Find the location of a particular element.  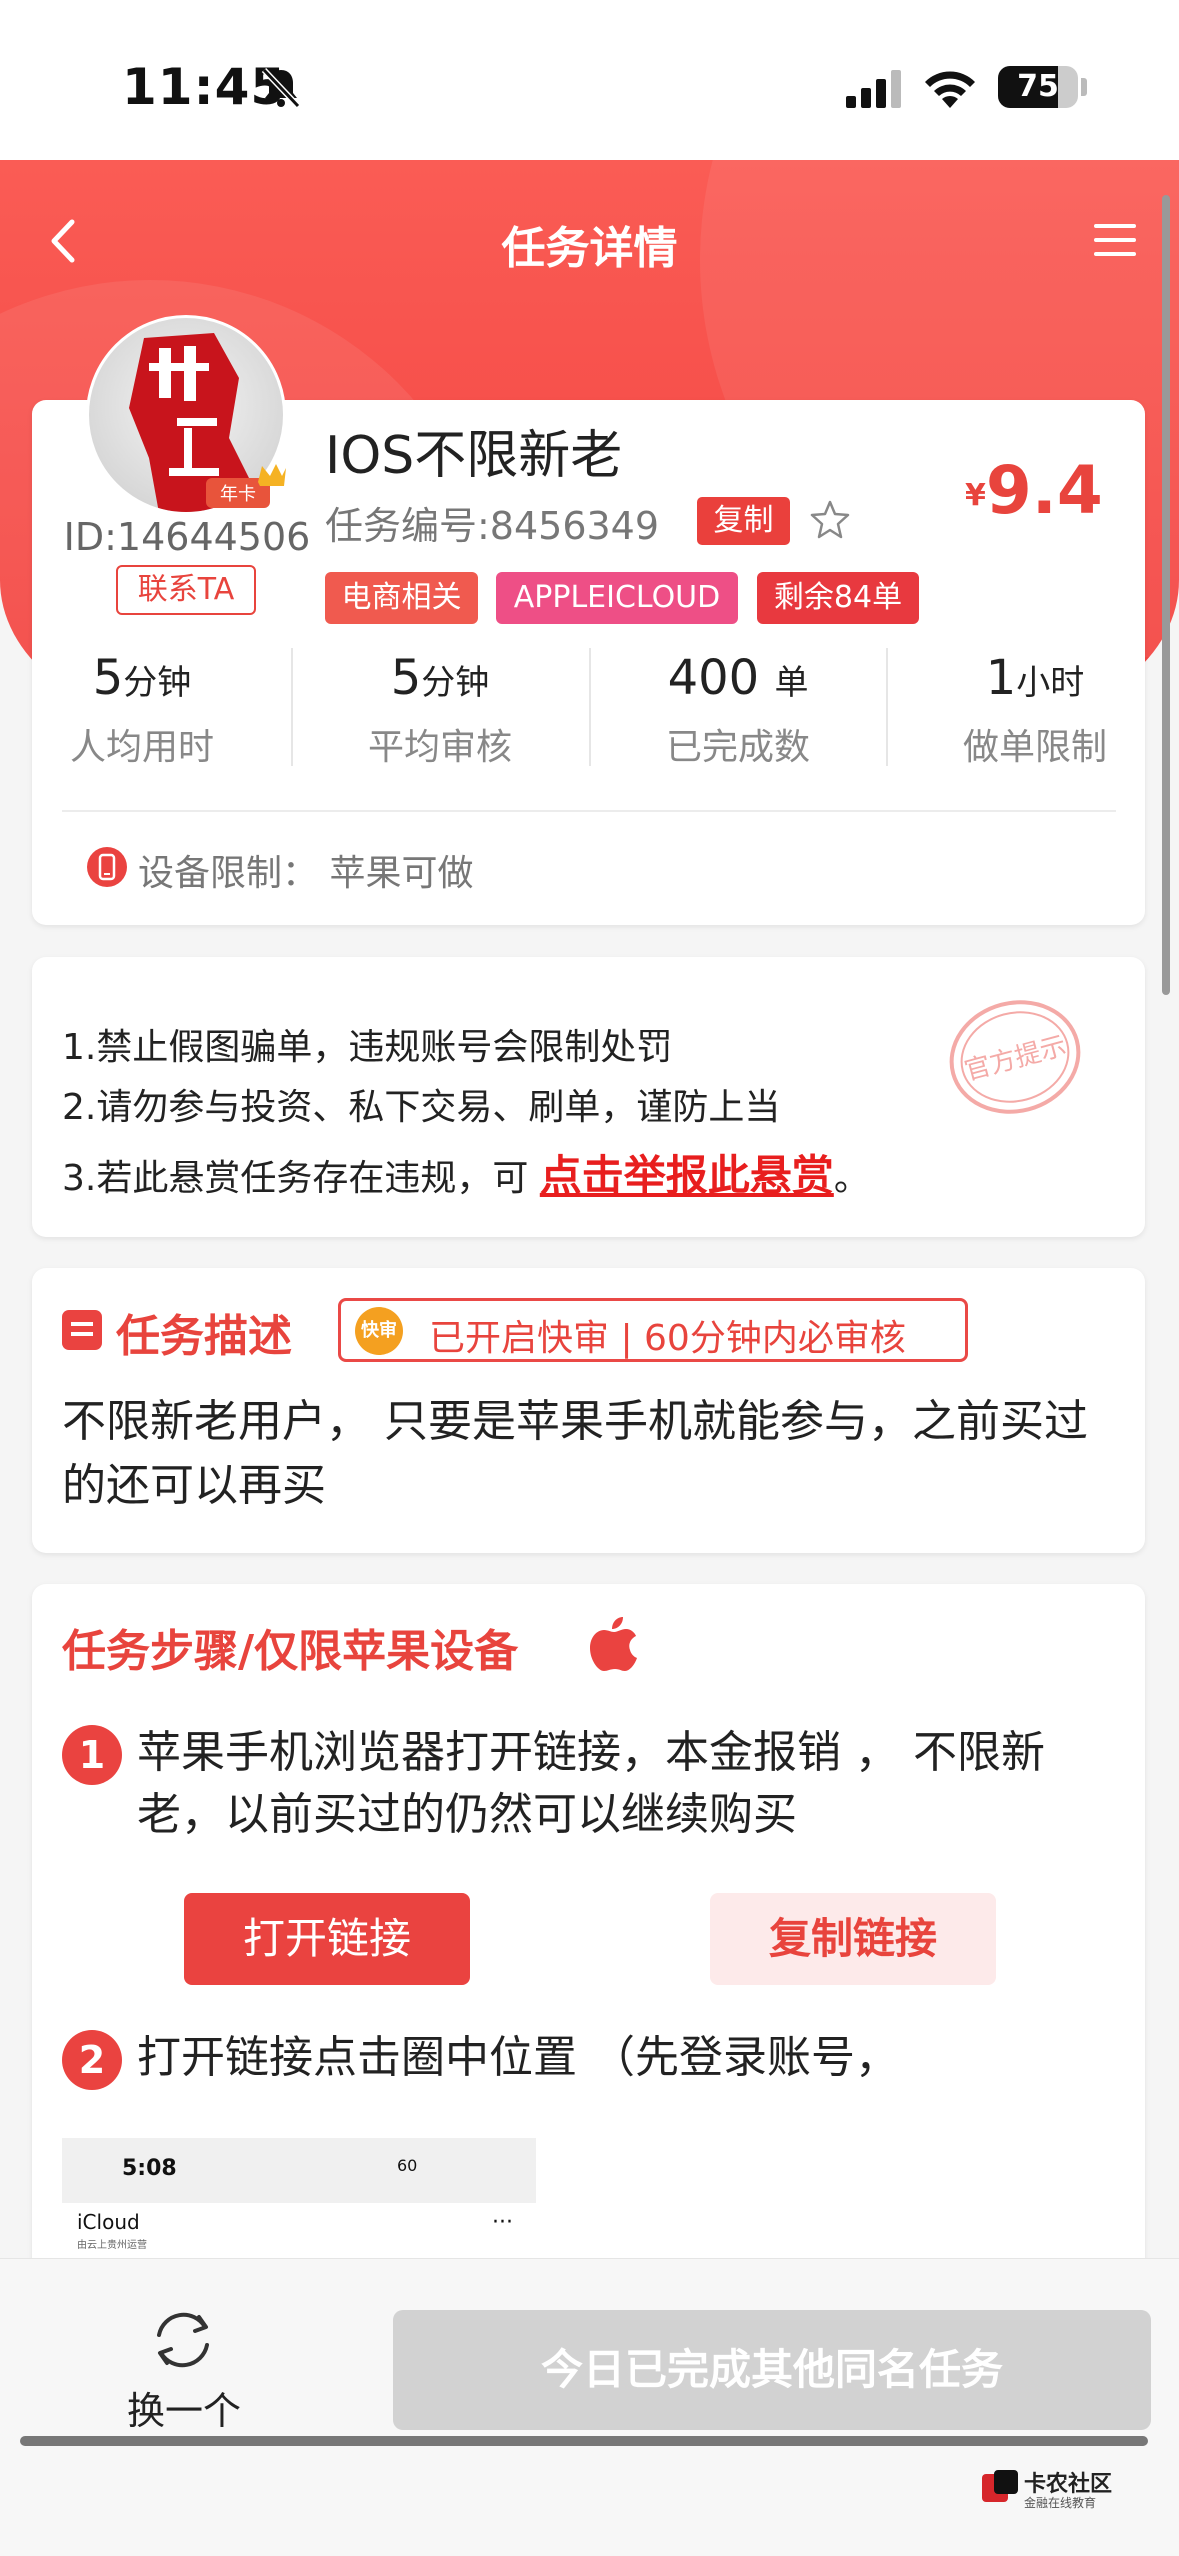

step-1-number: 1 is located at coordinates (92, 1755).